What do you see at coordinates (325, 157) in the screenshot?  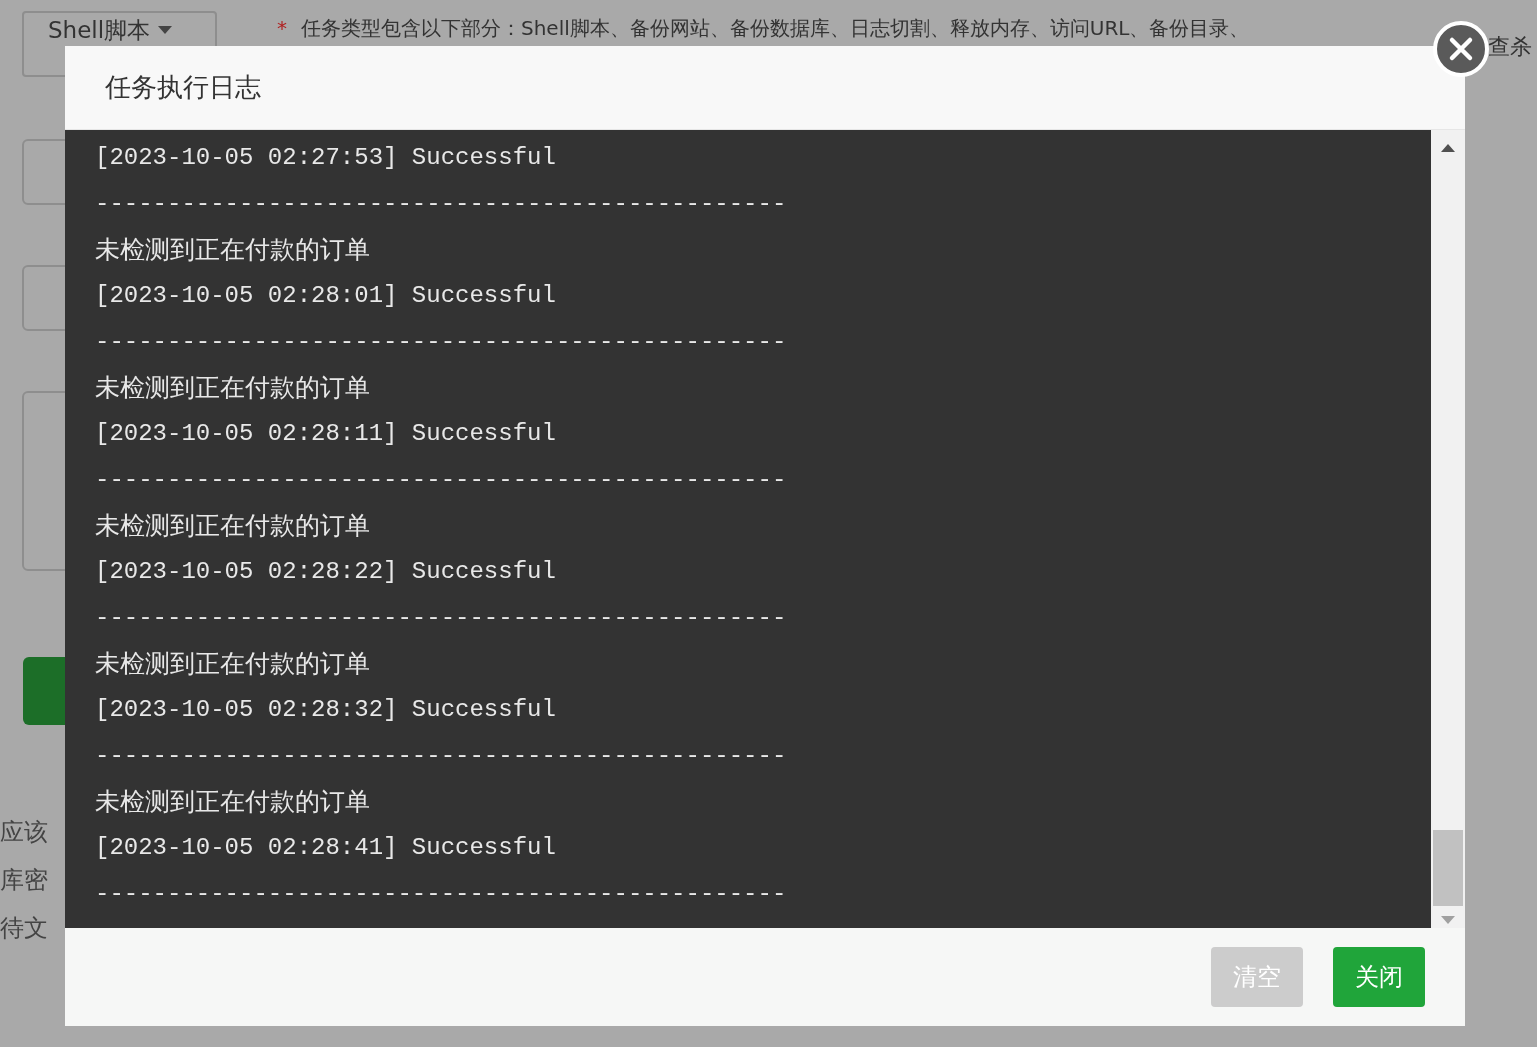 I see `log-entry: [2023-10-05 02:27:53] Successful` at bounding box center [325, 157].